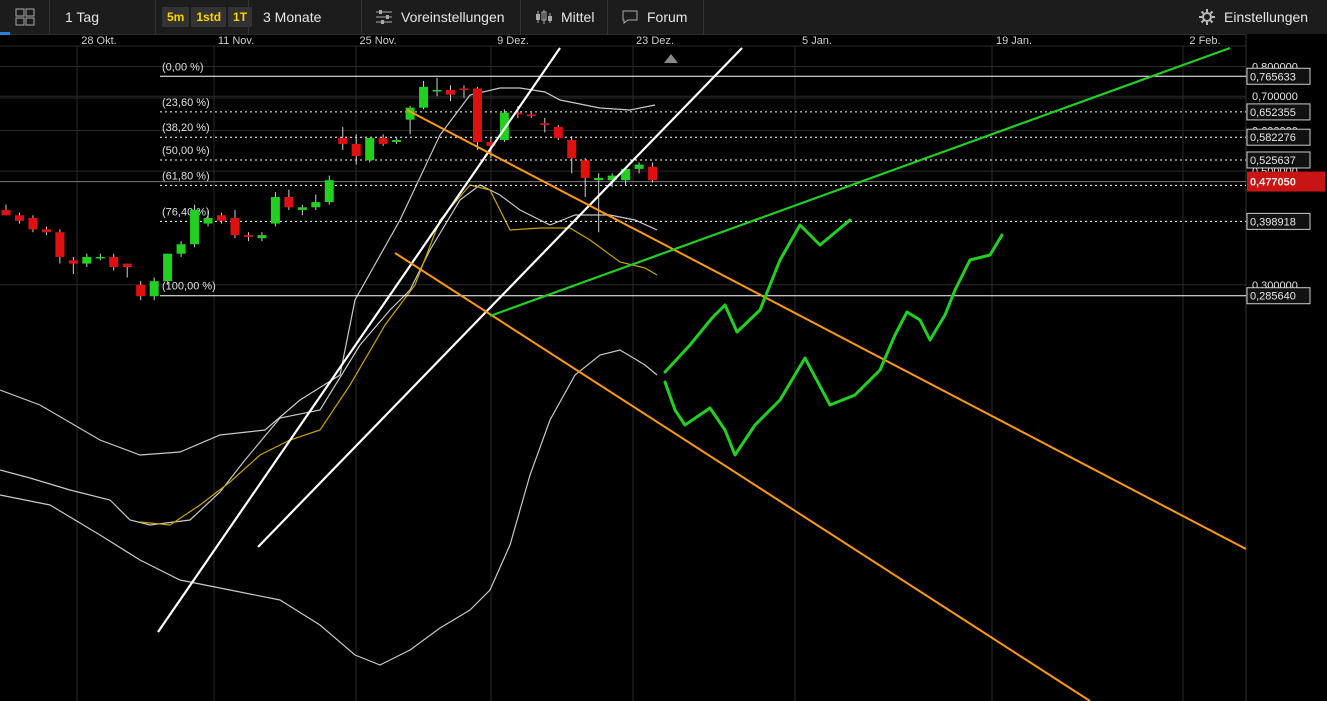 This screenshot has width=1327, height=701. What do you see at coordinates (513, 41) in the screenshot?
I see `x-tick-label: 9 Dez.` at bounding box center [513, 41].